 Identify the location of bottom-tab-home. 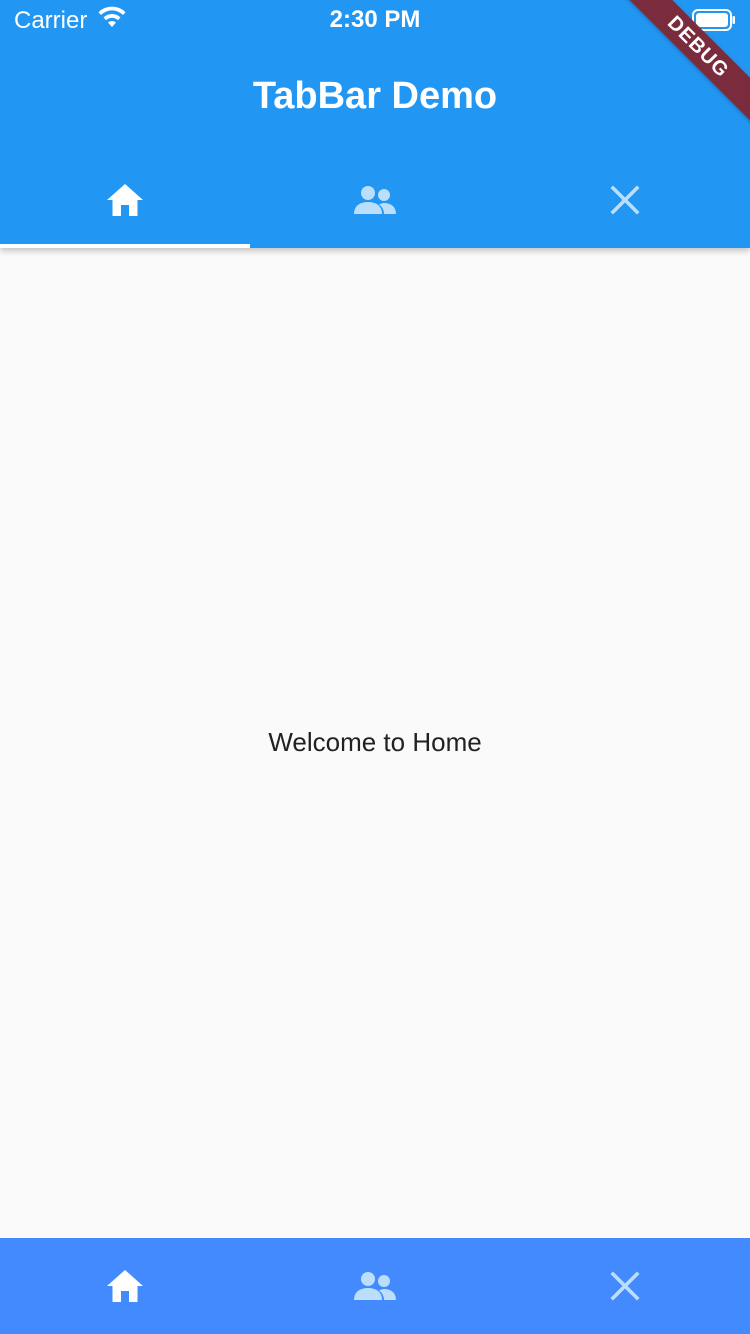
(125, 1286).